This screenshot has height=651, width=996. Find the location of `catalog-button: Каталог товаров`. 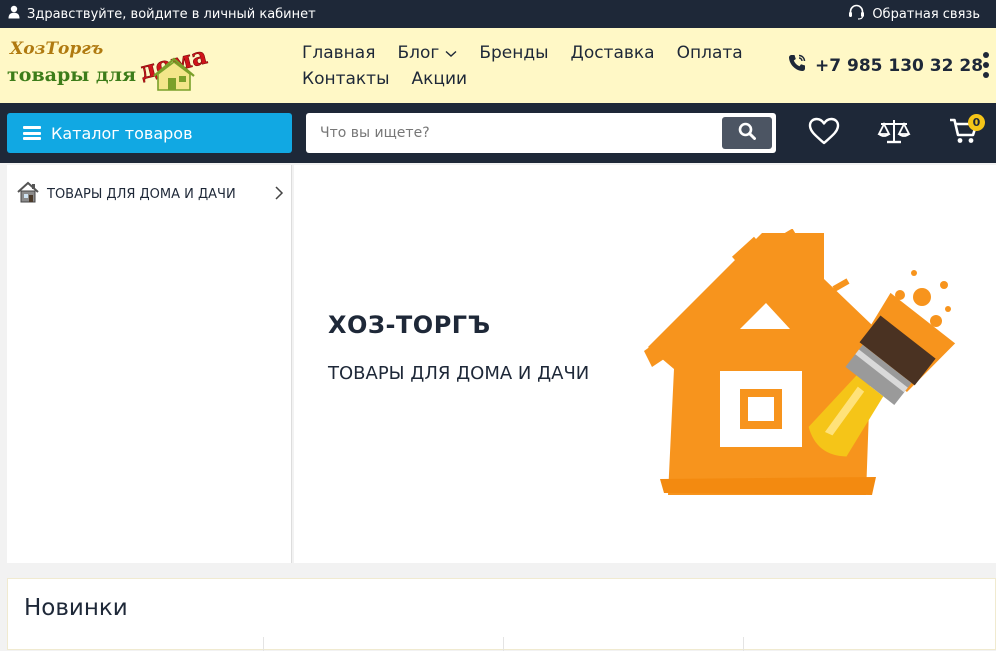

catalog-button: Каталог товаров is located at coordinates (149, 133).